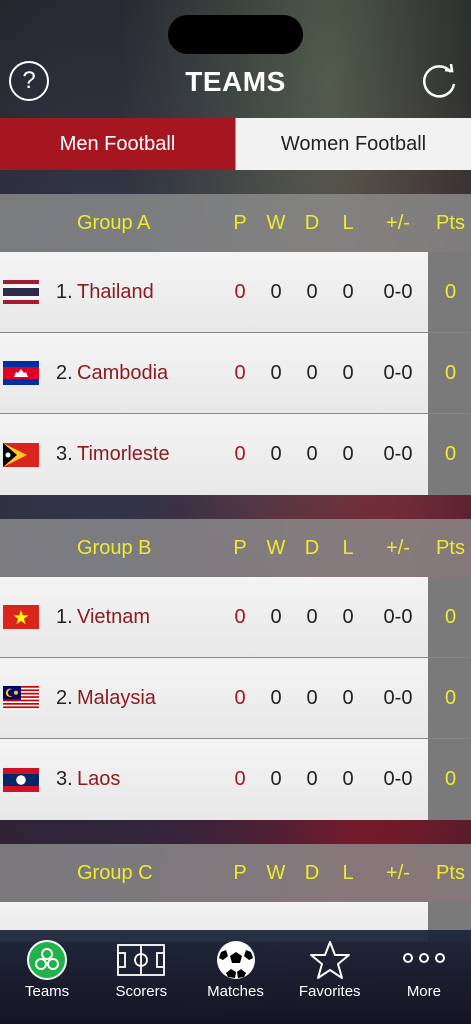  I want to click on team-name: Thailand, so click(115, 292).